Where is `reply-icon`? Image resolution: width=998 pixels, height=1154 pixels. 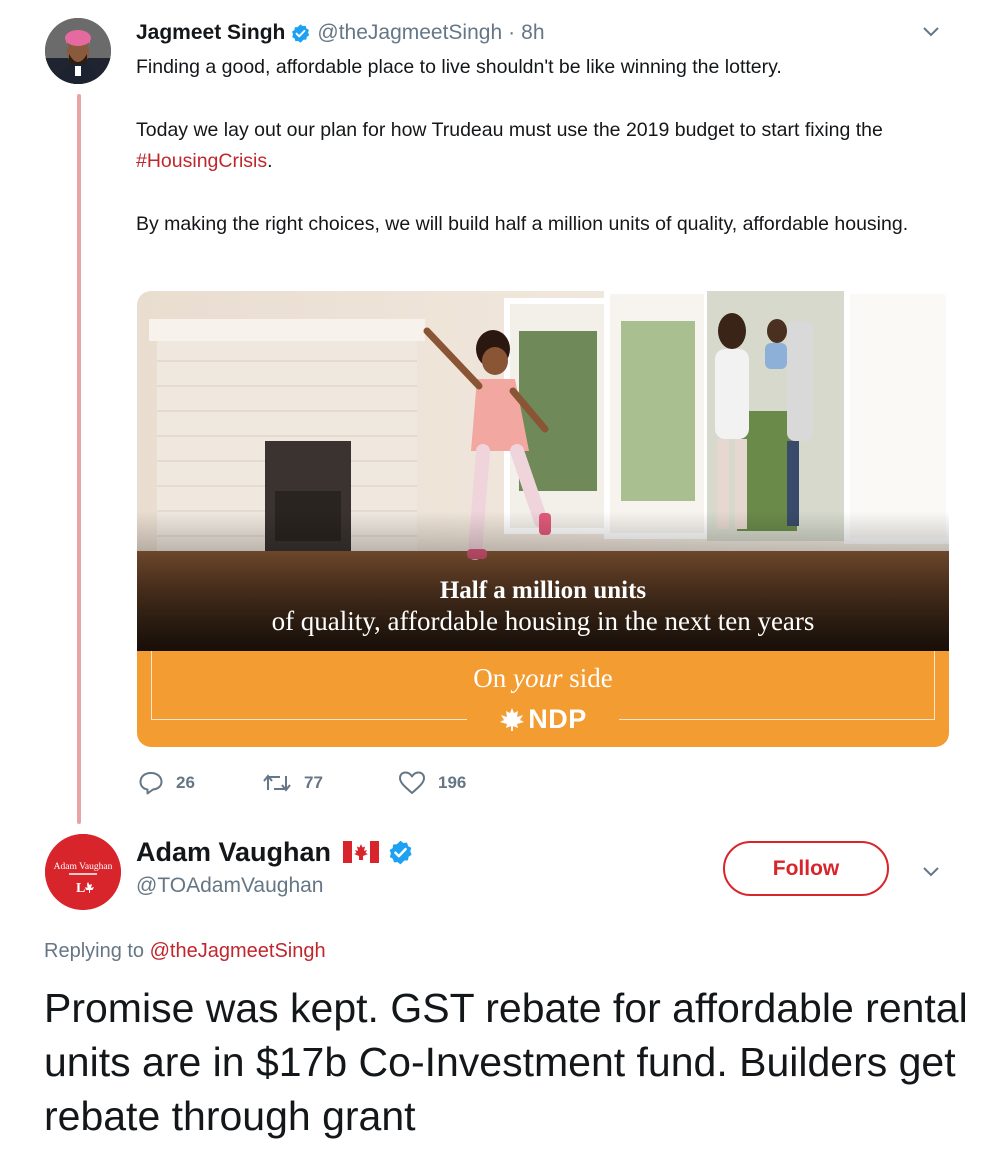
reply-icon is located at coordinates (151, 783).